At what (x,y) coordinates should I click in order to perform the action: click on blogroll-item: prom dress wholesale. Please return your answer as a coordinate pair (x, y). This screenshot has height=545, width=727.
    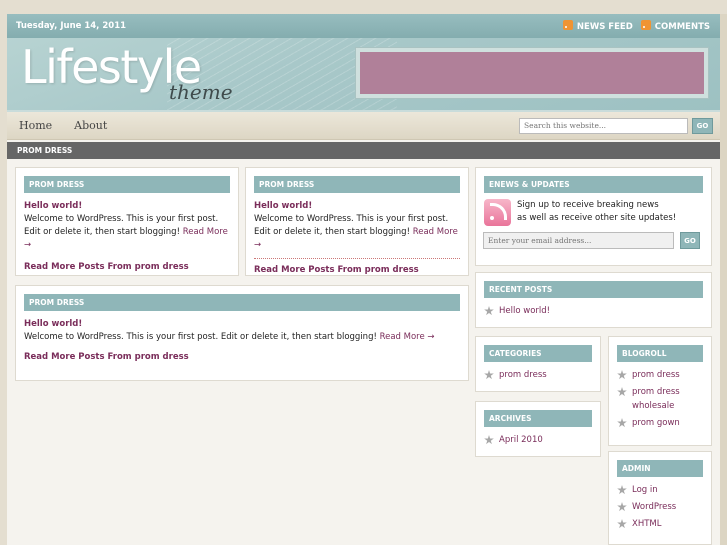
    Looking at the image, I should click on (660, 399).